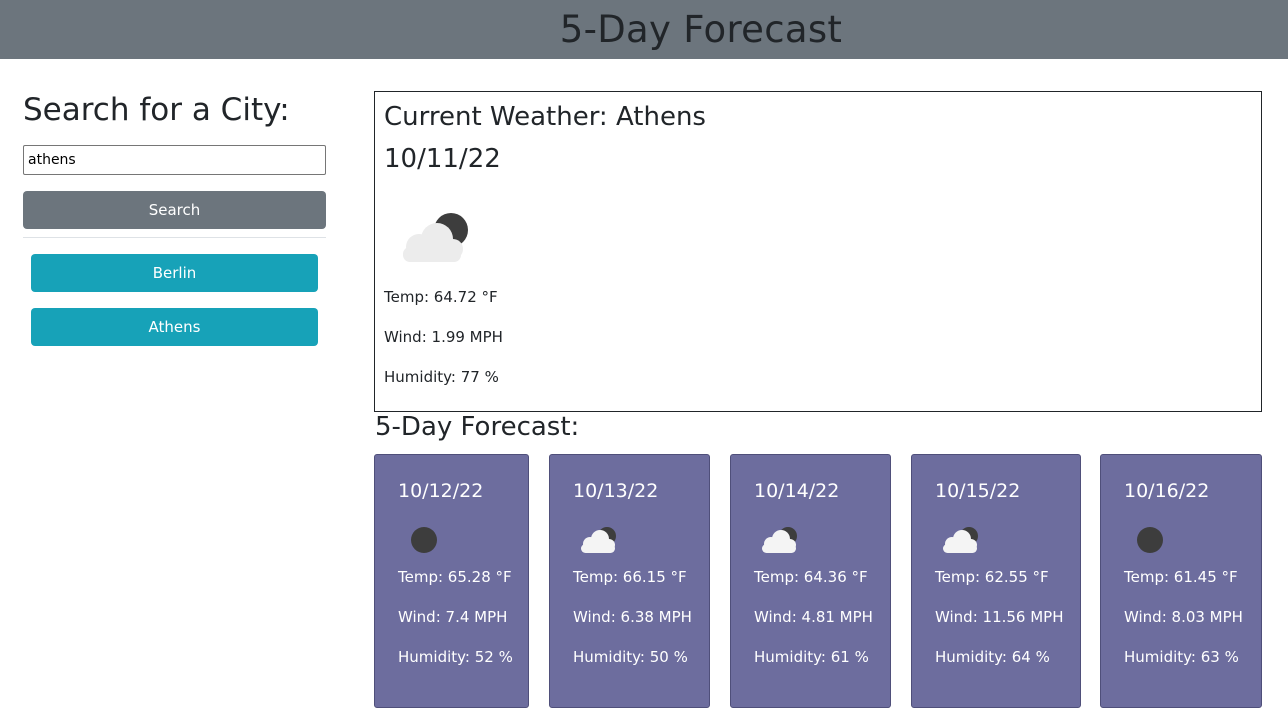 Image resolution: width=1288 pixels, height=727 pixels. Describe the element at coordinates (435, 237) in the screenshot. I see `night-partly-cloudy-icon` at that location.